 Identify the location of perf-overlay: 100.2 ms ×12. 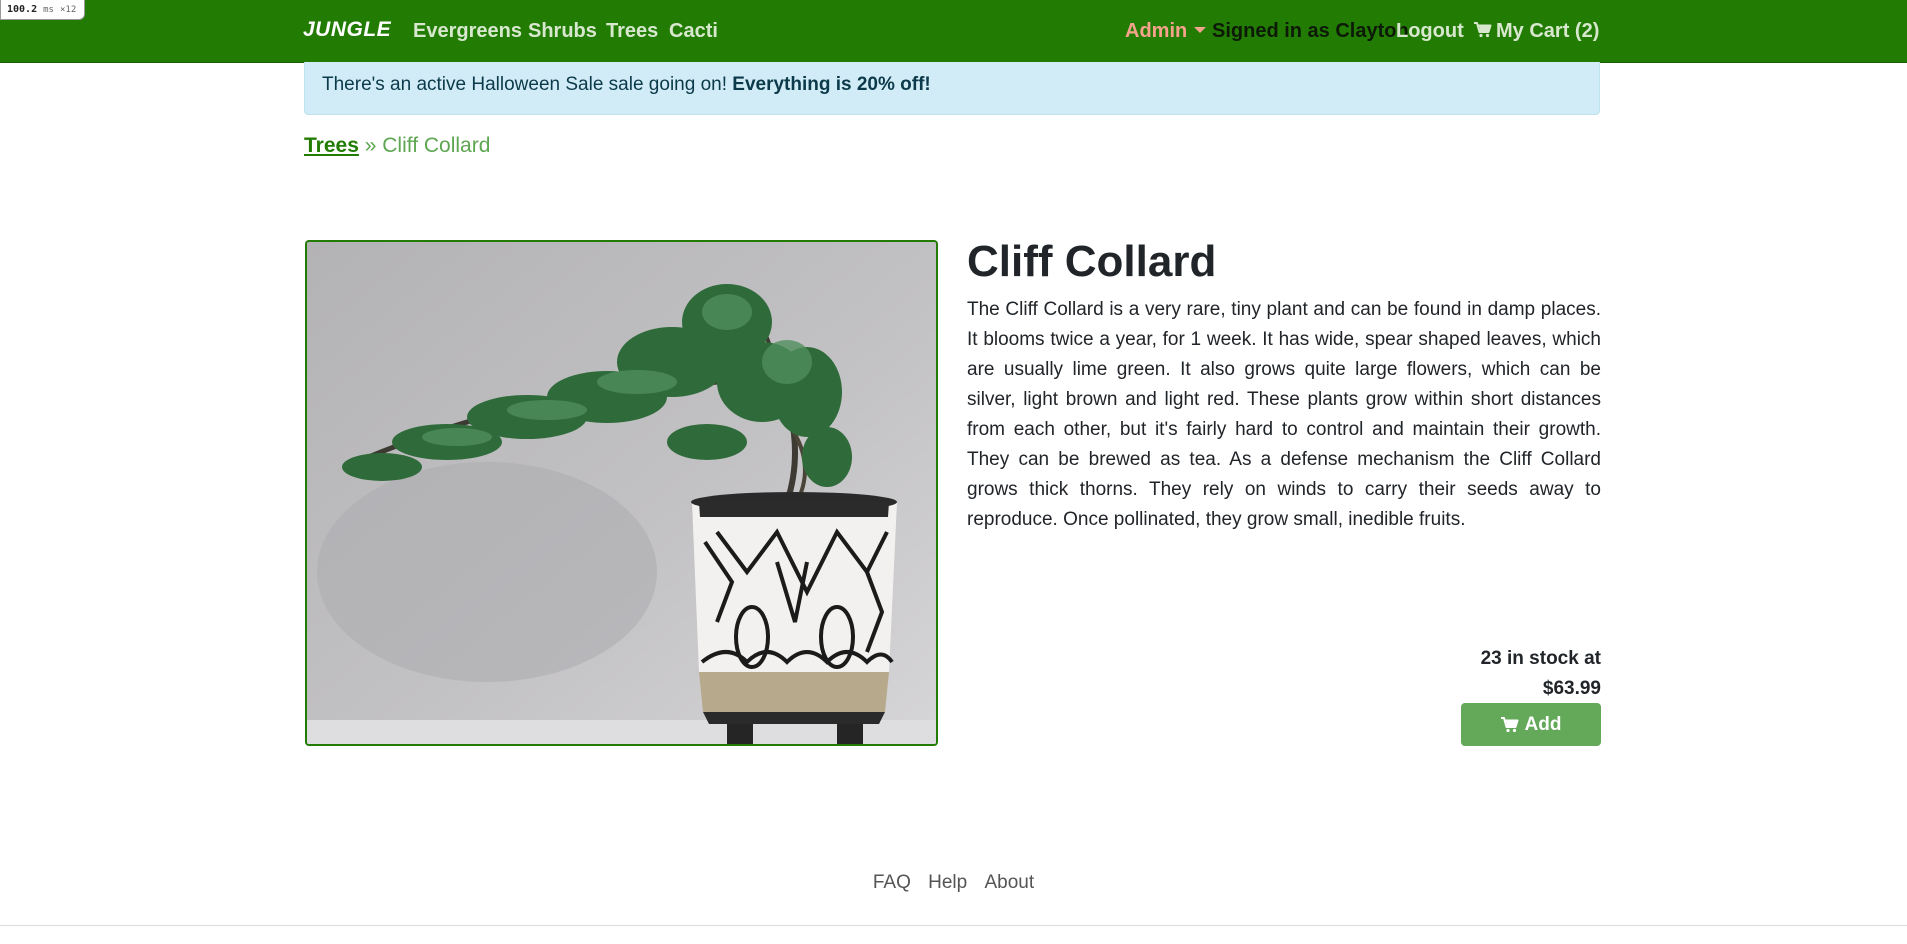
(43, 10).